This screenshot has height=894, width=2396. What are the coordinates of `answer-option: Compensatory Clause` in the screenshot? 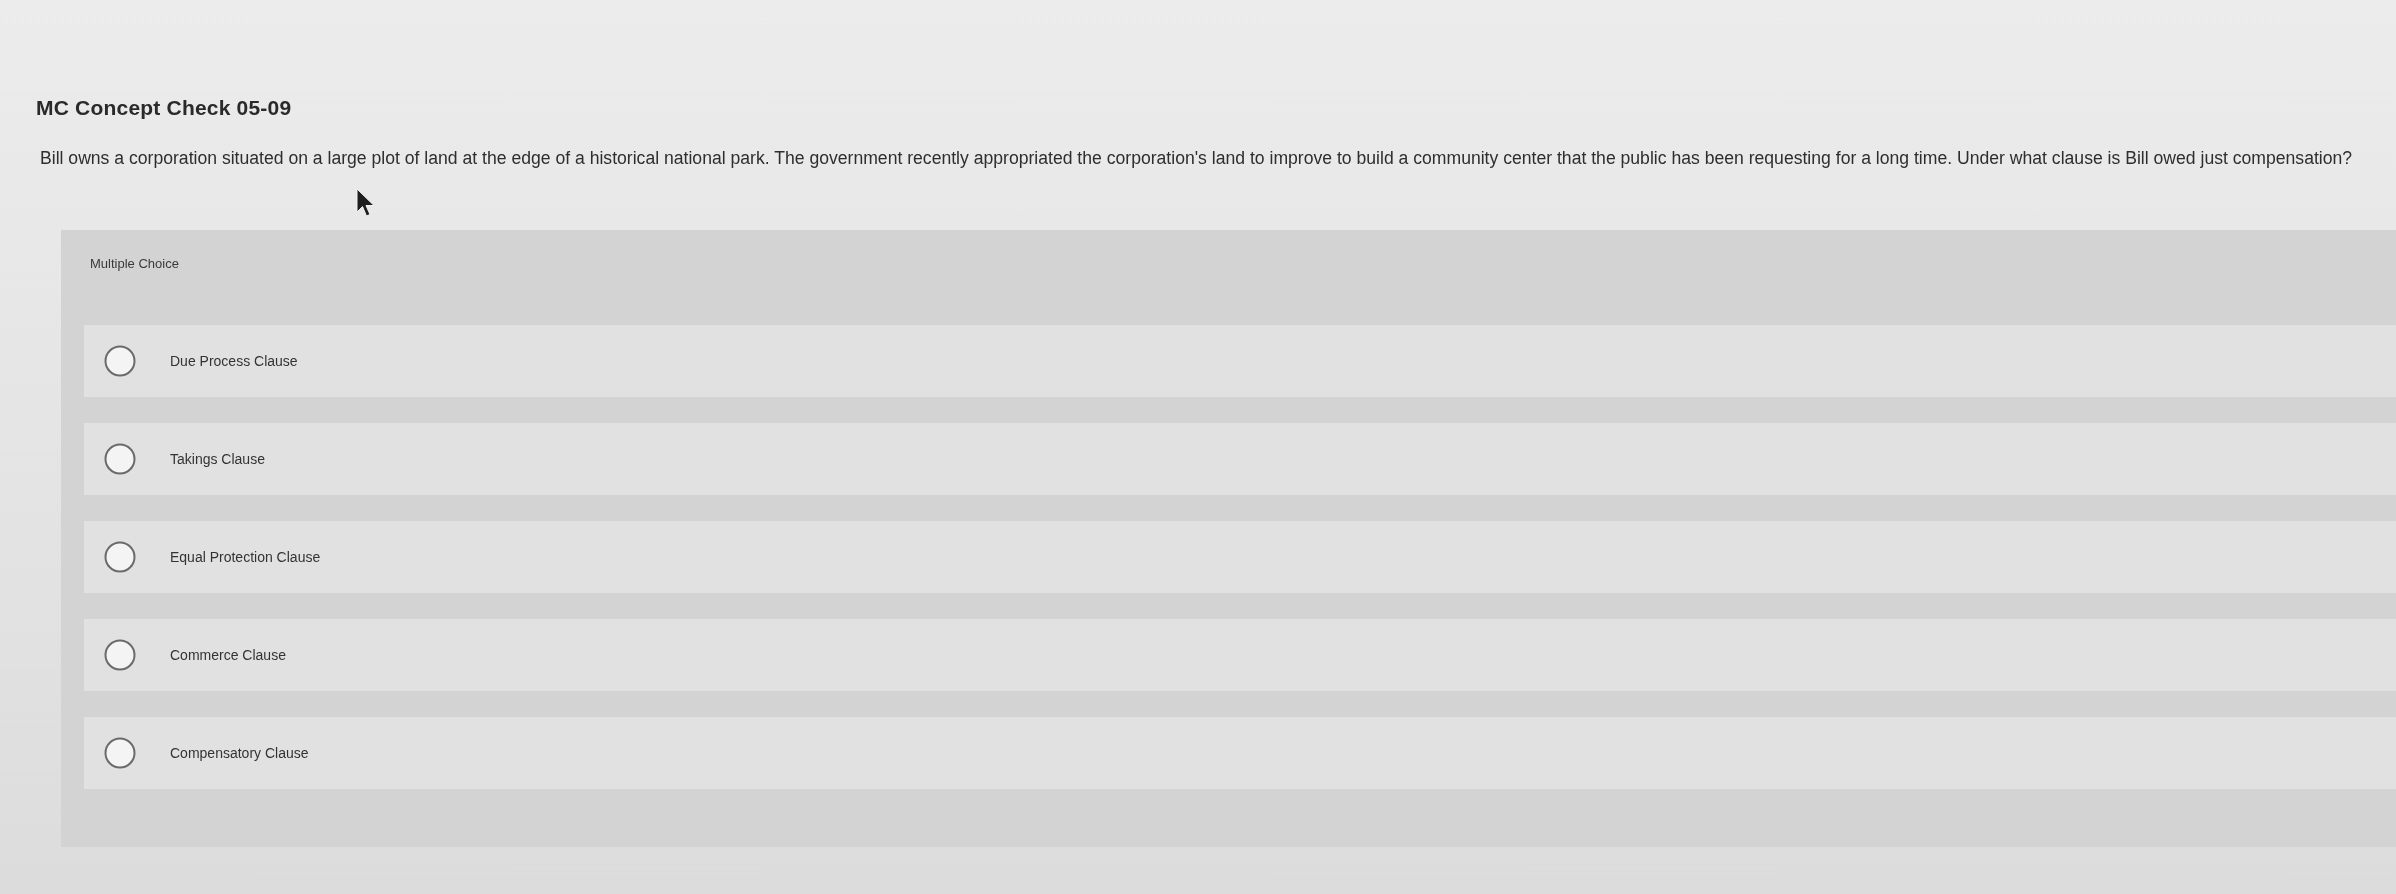 It's located at (1240, 753).